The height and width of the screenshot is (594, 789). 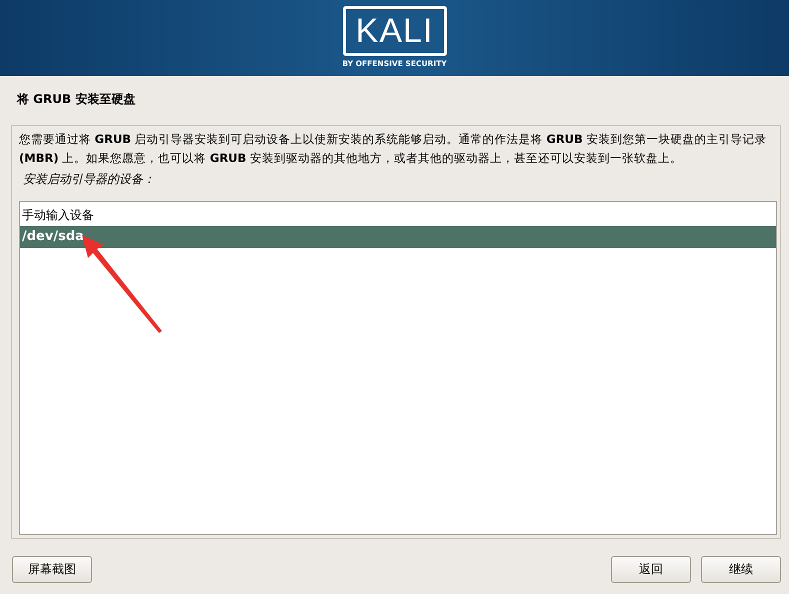 What do you see at coordinates (76, 99) in the screenshot?
I see `page-title: 将 GRUB 安装至硬盘` at bounding box center [76, 99].